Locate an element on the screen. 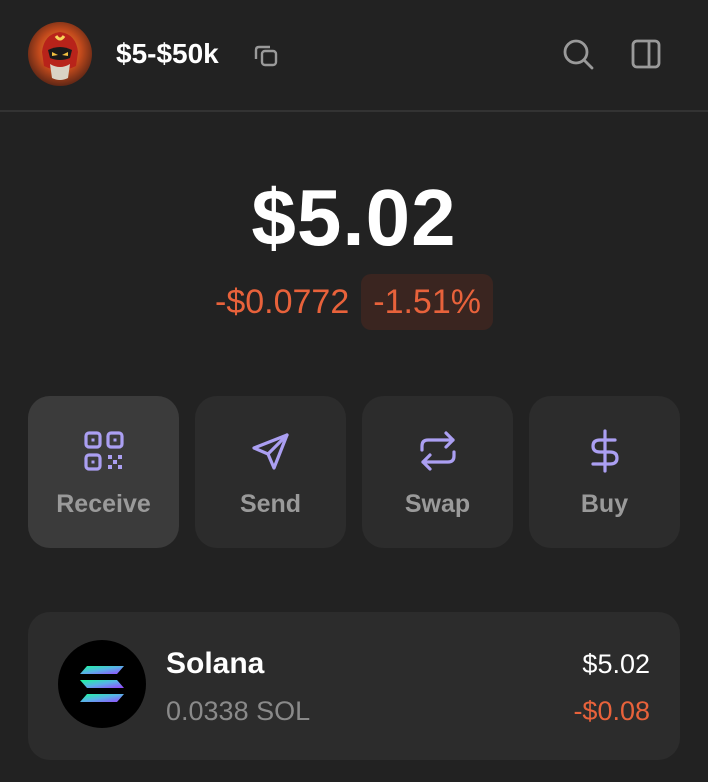 The image size is (708, 782). dollar-icon is located at coordinates (605, 451).